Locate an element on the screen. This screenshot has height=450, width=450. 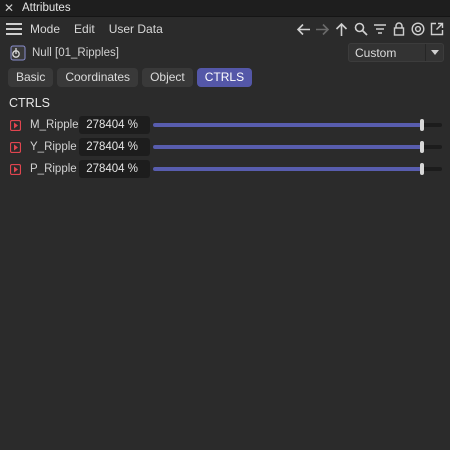
filter-icon is located at coordinates (379, 29).